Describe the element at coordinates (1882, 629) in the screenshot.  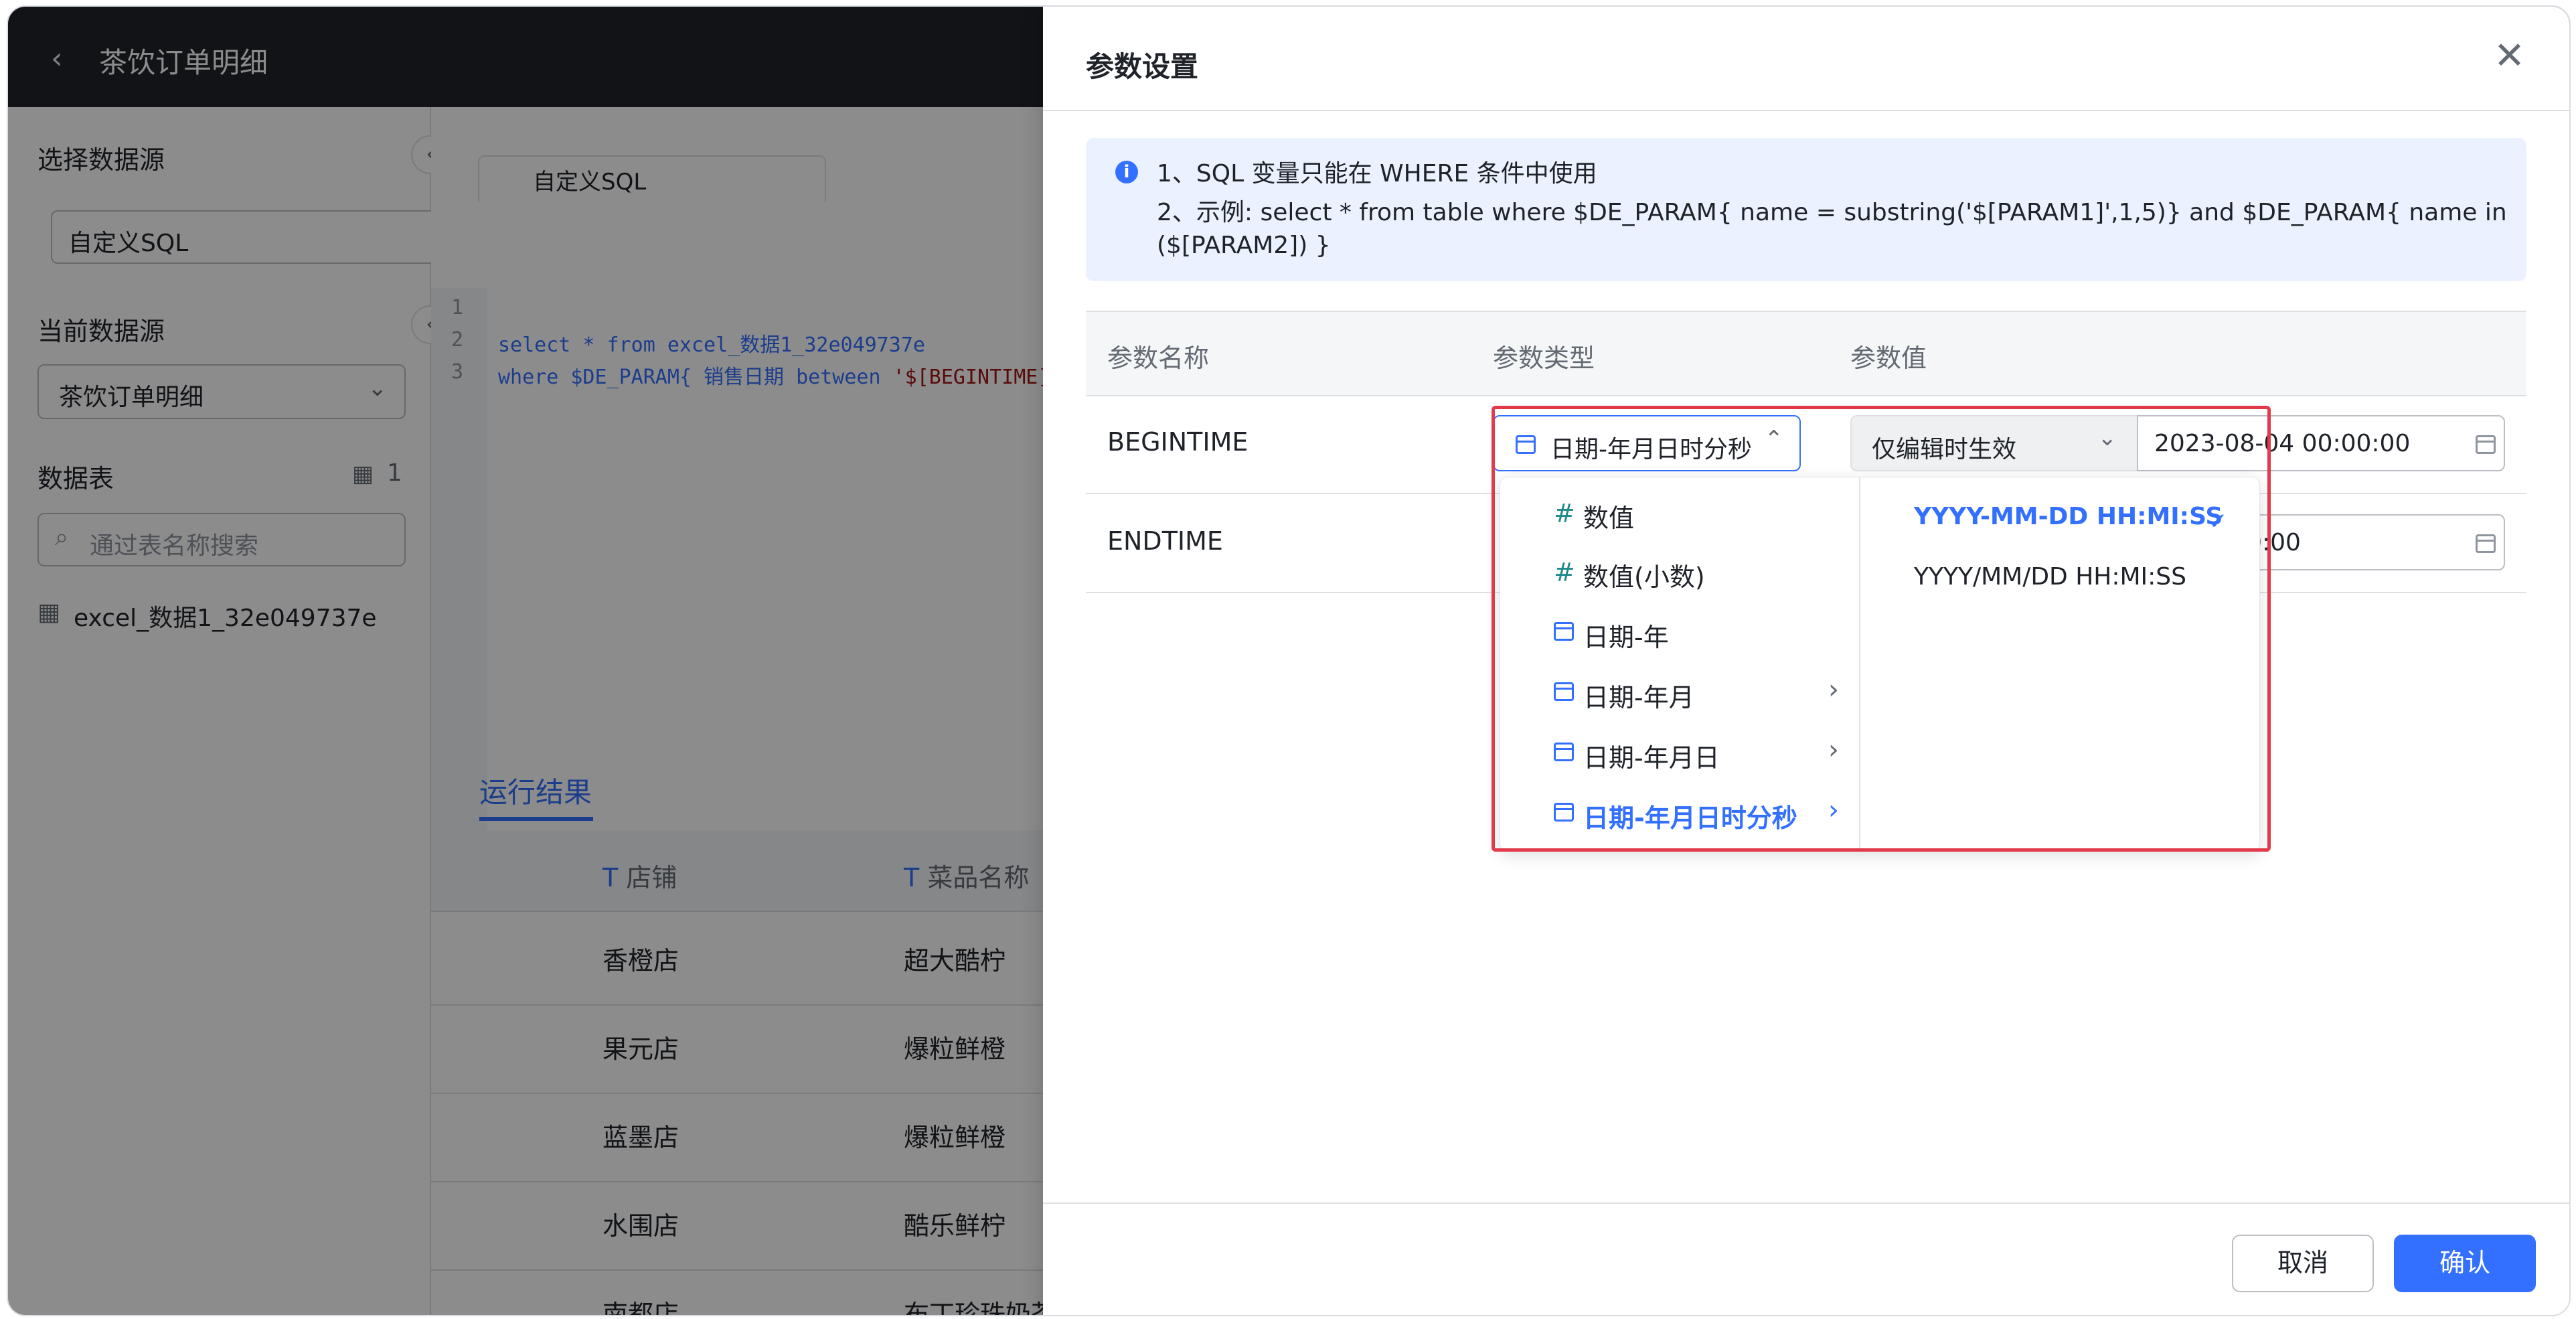
I see `annotation-highlight-box` at that location.